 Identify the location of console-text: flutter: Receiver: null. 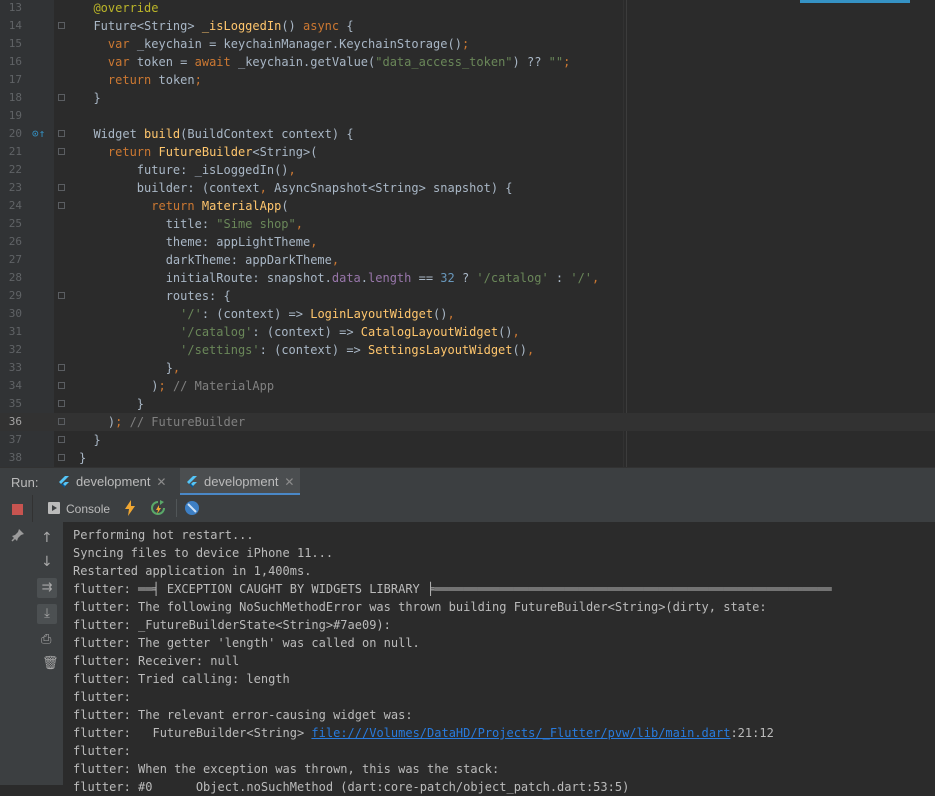
(156, 661).